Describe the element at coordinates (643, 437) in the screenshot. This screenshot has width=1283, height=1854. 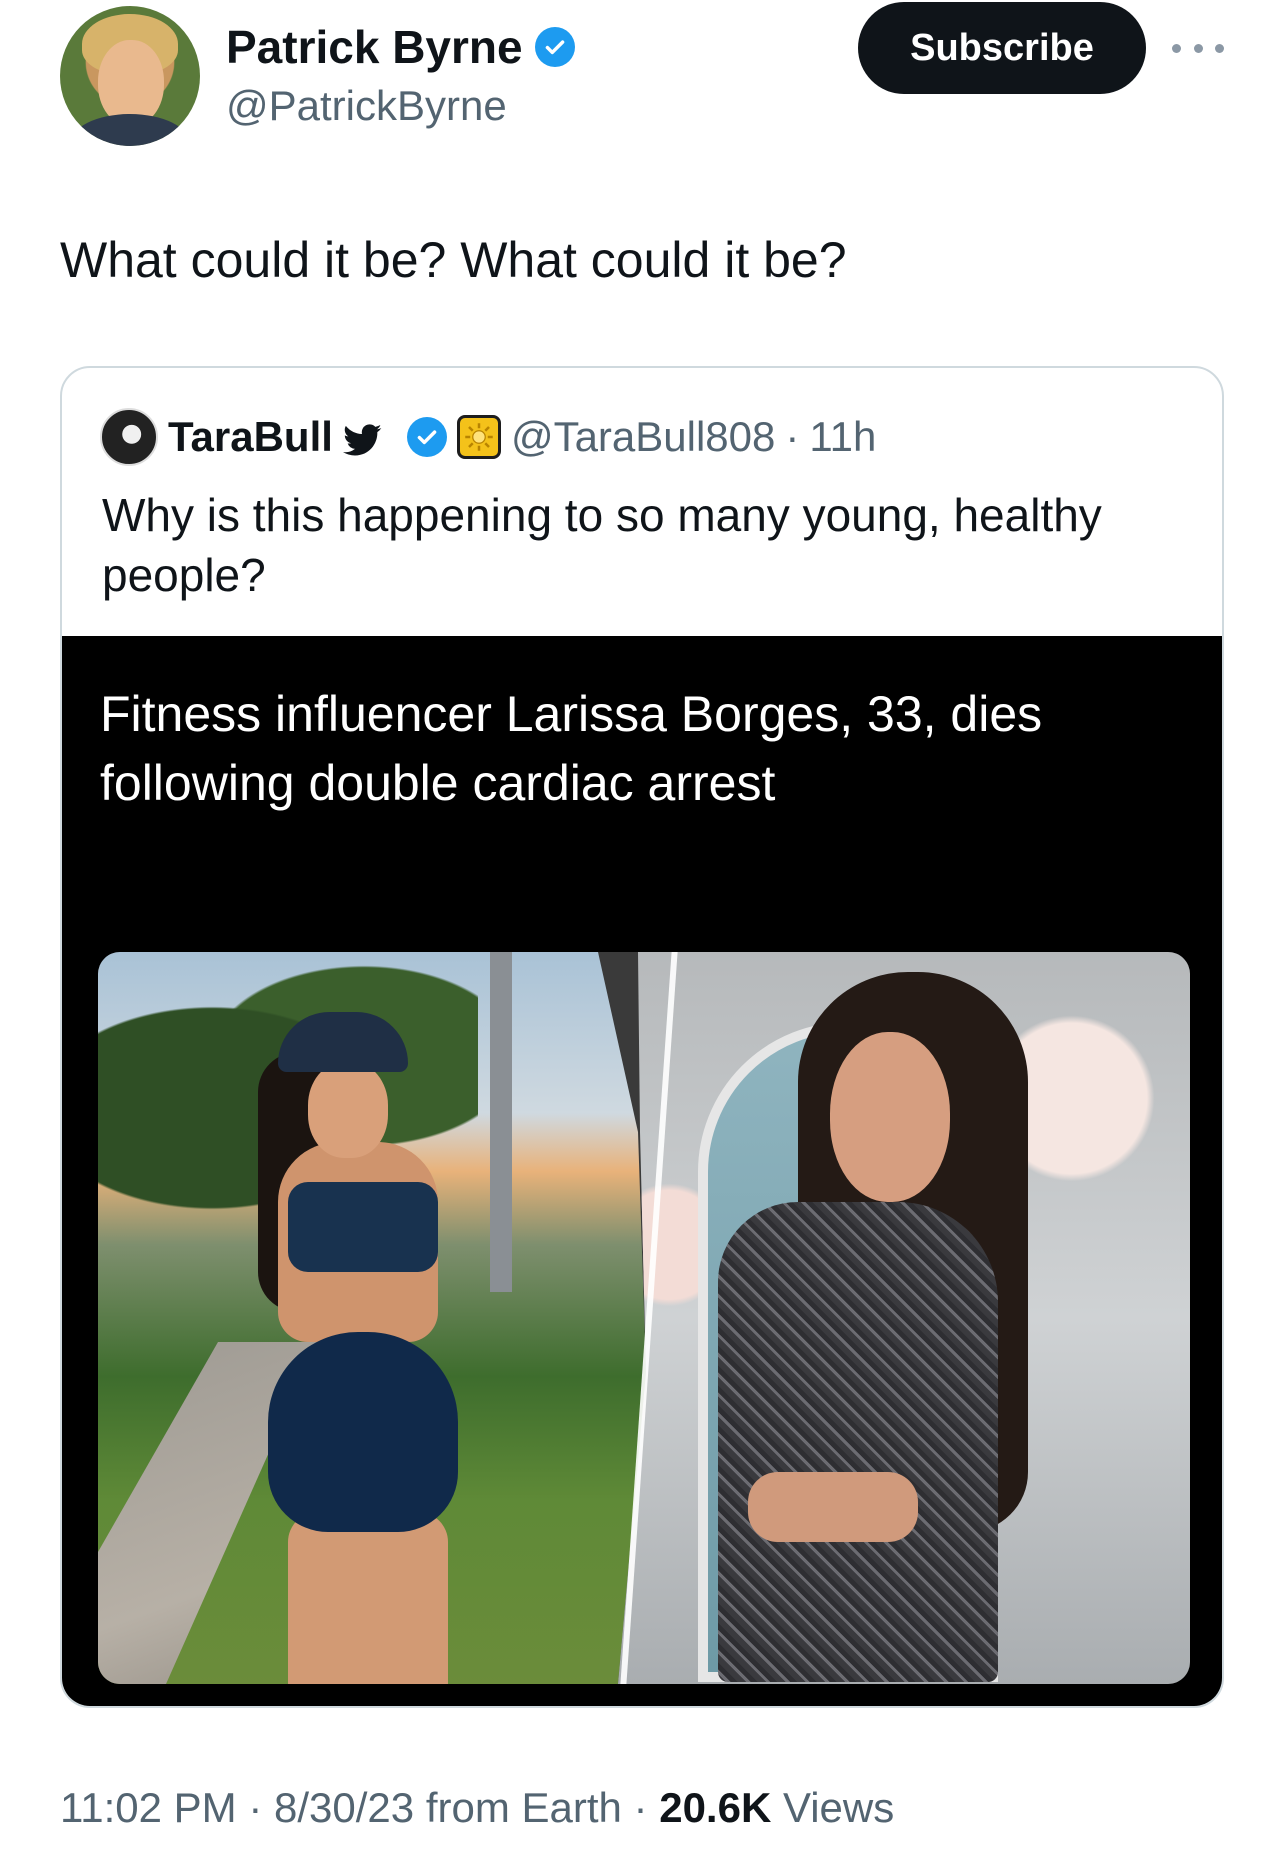
I see `quote-author-handle: @TaraBull808` at that location.